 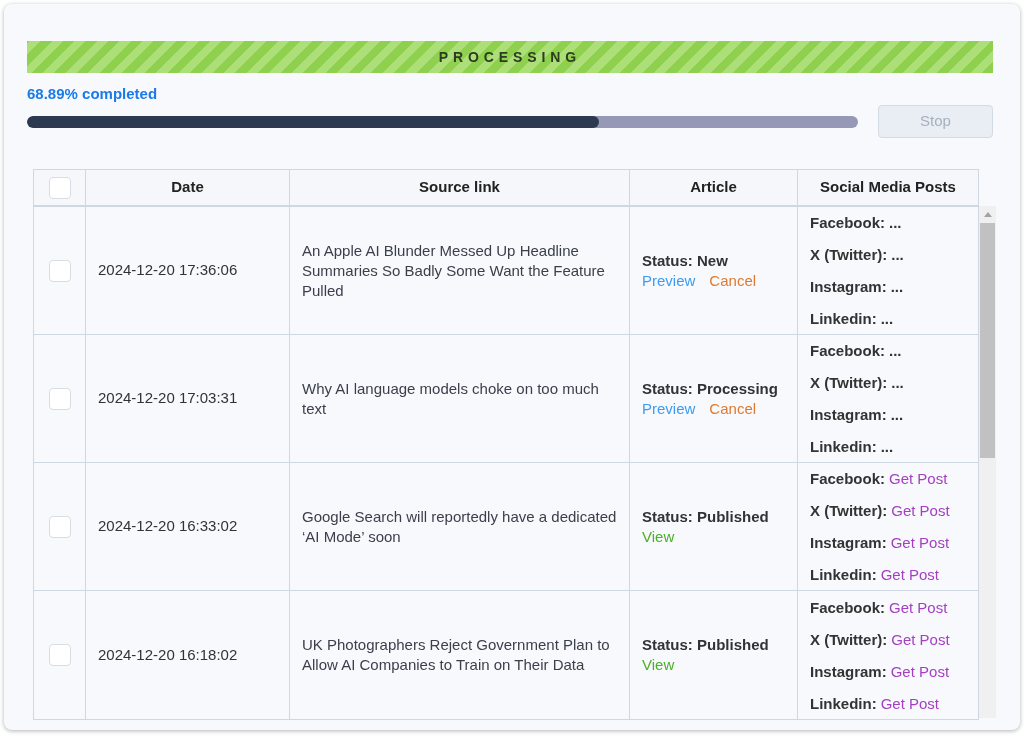 What do you see at coordinates (187, 187) in the screenshot?
I see `column-header: Date` at bounding box center [187, 187].